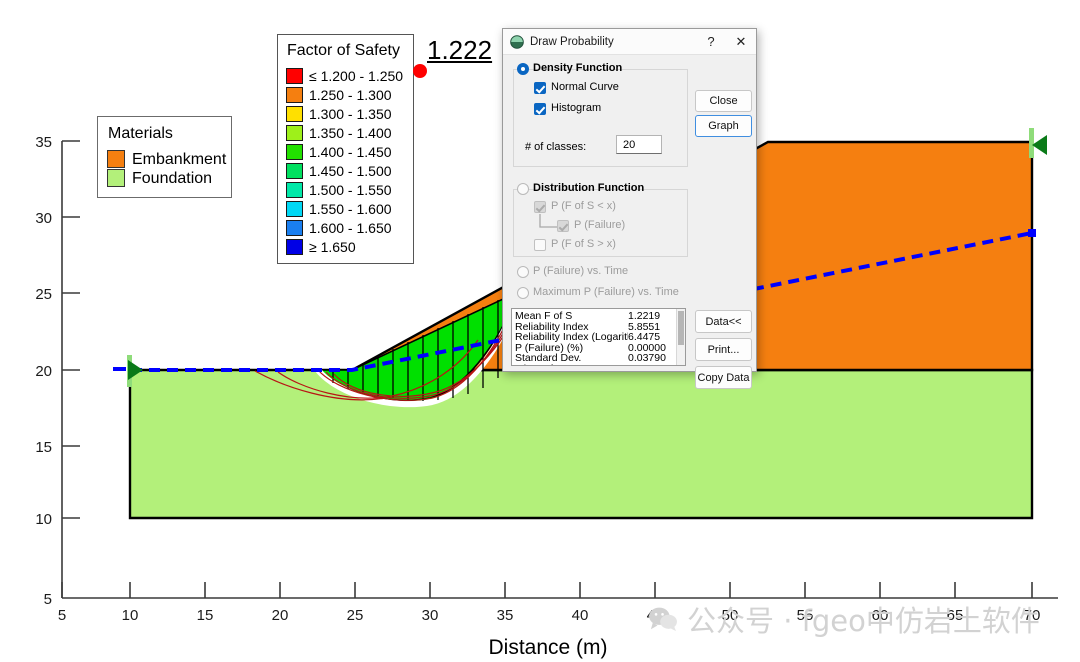 This screenshot has width=1080, height=662. Describe the element at coordinates (629, 42) in the screenshot. I see `dialog-titlebar: Draw Probability ? ✕` at that location.